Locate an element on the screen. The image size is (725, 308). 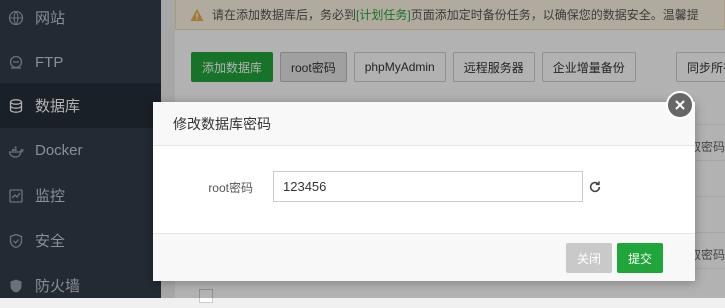
submit-button: 提交 is located at coordinates (640, 258).